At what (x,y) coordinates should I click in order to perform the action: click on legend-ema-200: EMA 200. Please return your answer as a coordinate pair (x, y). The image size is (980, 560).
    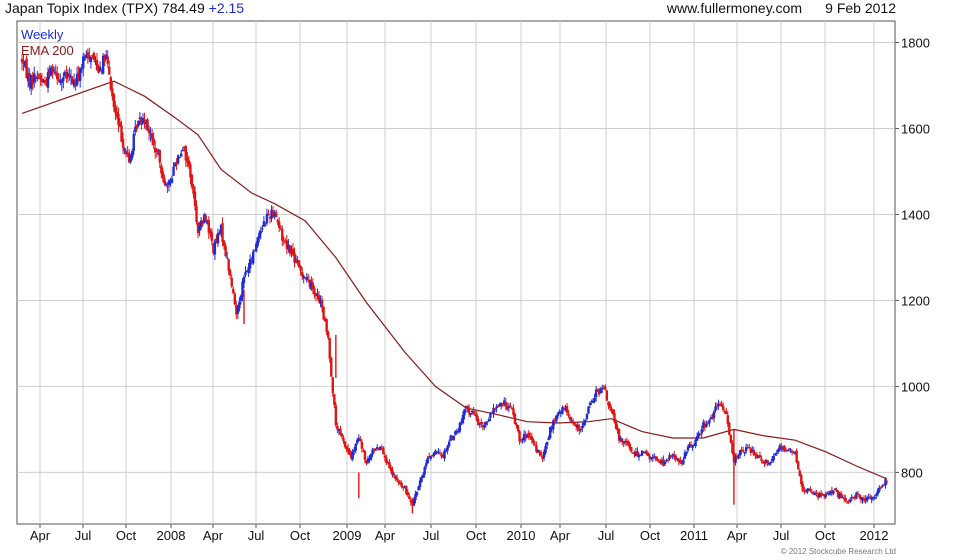
    Looking at the image, I should click on (47, 50).